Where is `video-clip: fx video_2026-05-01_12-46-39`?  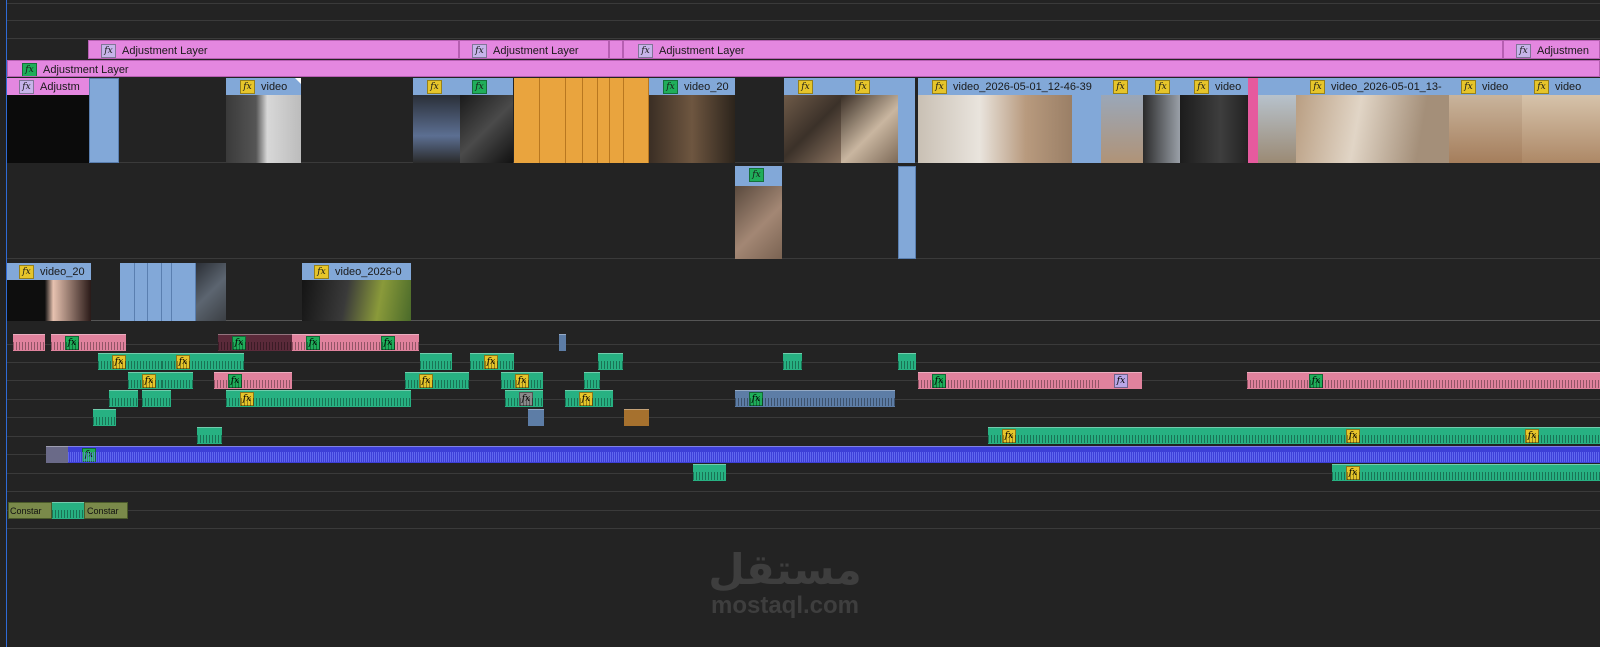 video-clip: fx video_2026-05-01_12-46-39 is located at coordinates (1009, 120).